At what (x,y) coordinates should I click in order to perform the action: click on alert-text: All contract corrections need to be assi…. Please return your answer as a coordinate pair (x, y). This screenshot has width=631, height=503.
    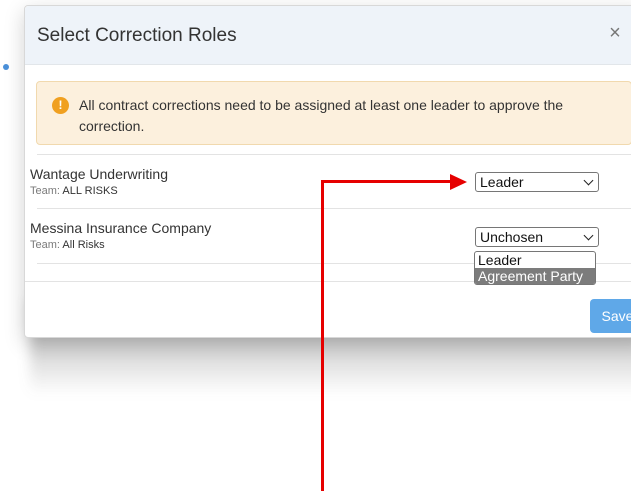
    Looking at the image, I should click on (321, 115).